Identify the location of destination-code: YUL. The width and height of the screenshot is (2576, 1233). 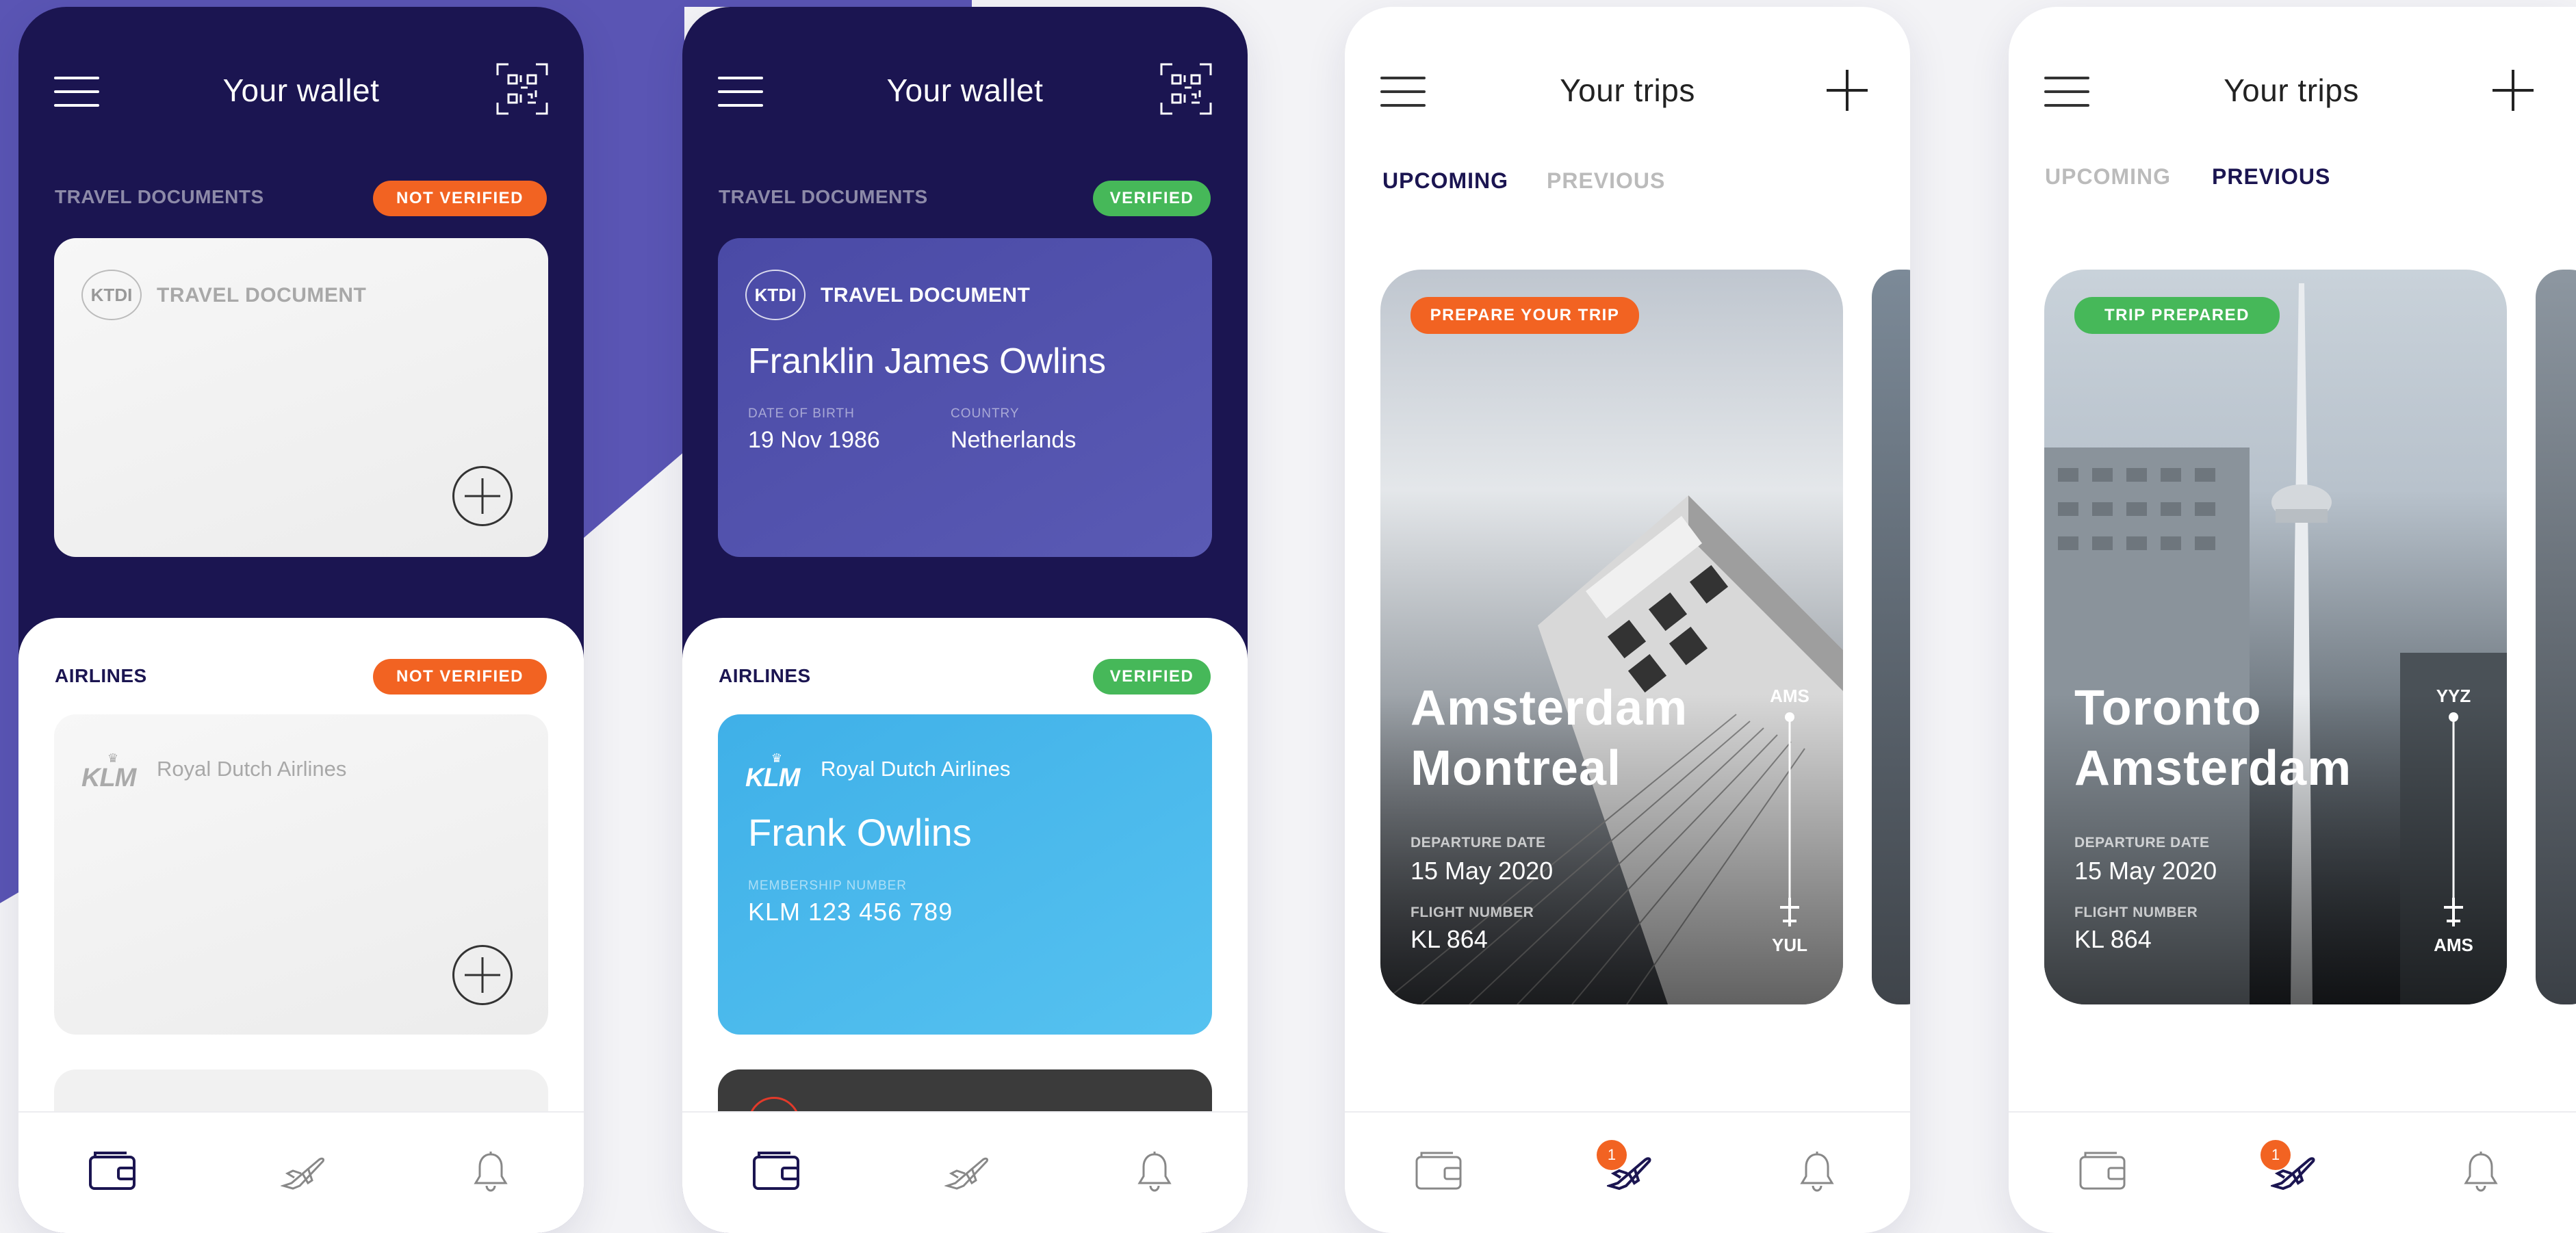
(1789, 945).